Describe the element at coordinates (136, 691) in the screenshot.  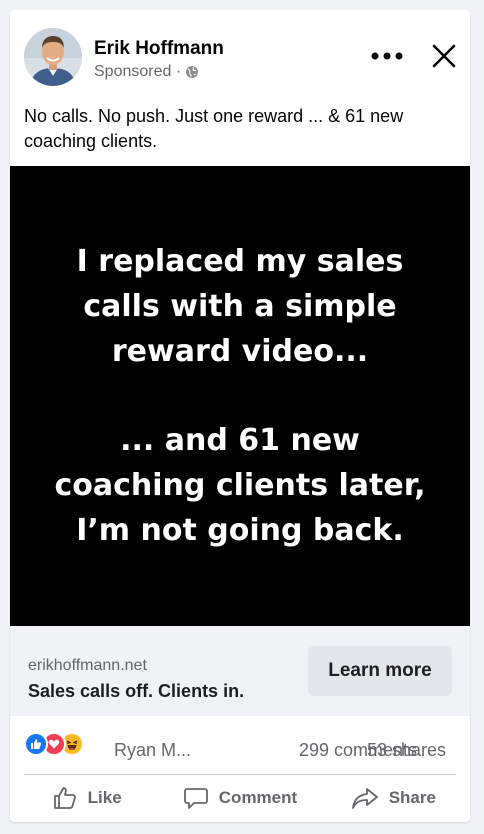
I see `link-headline: Sales calls off. Clients in.` at that location.